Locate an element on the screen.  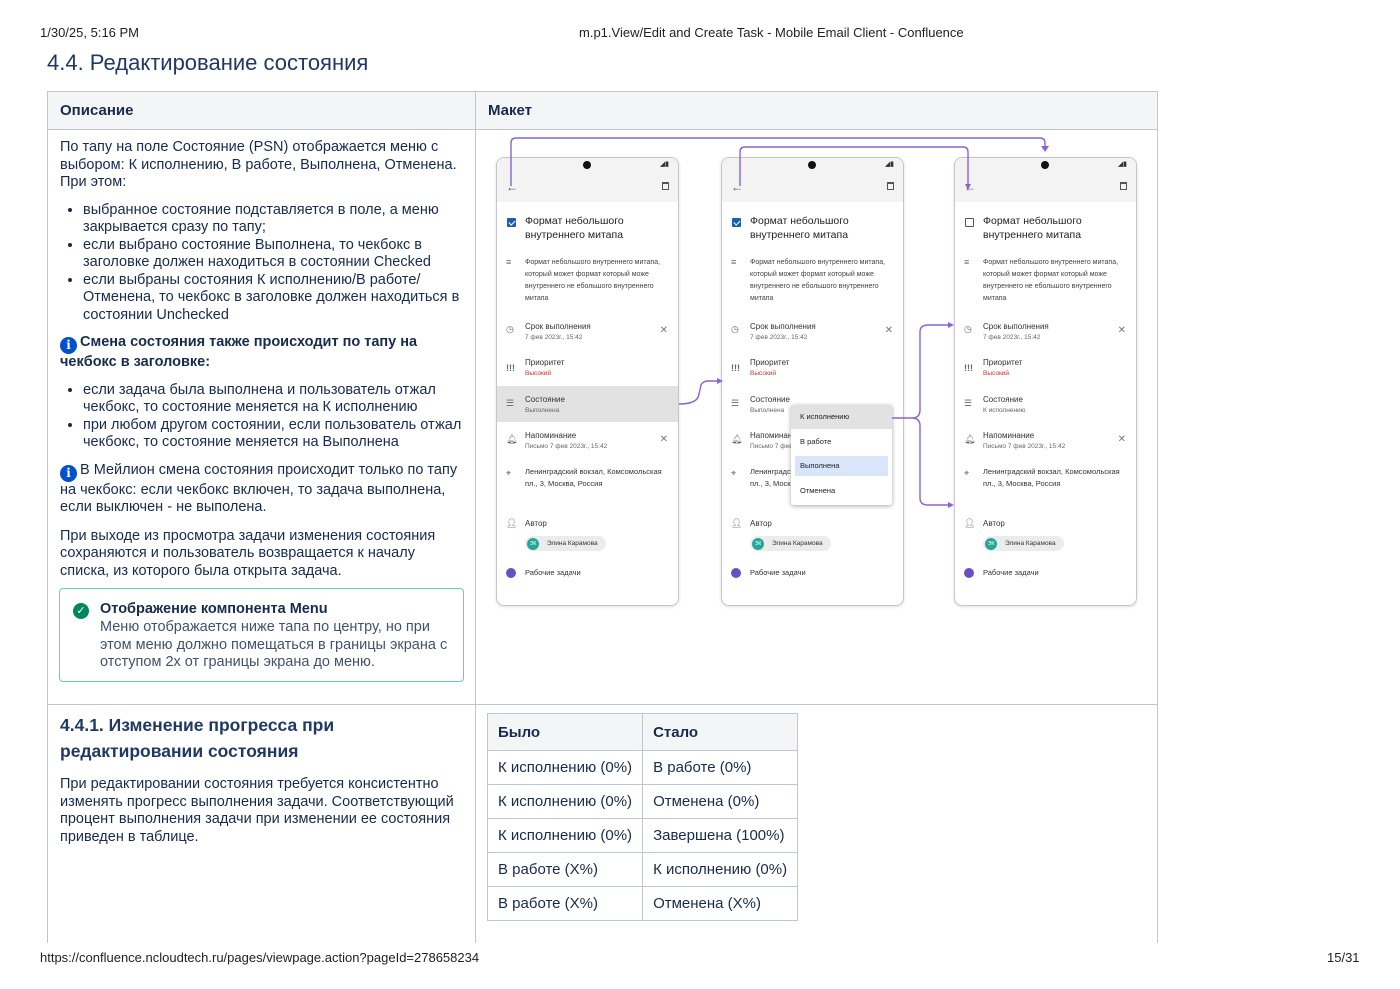
col-before: Было is located at coordinates (565, 732).